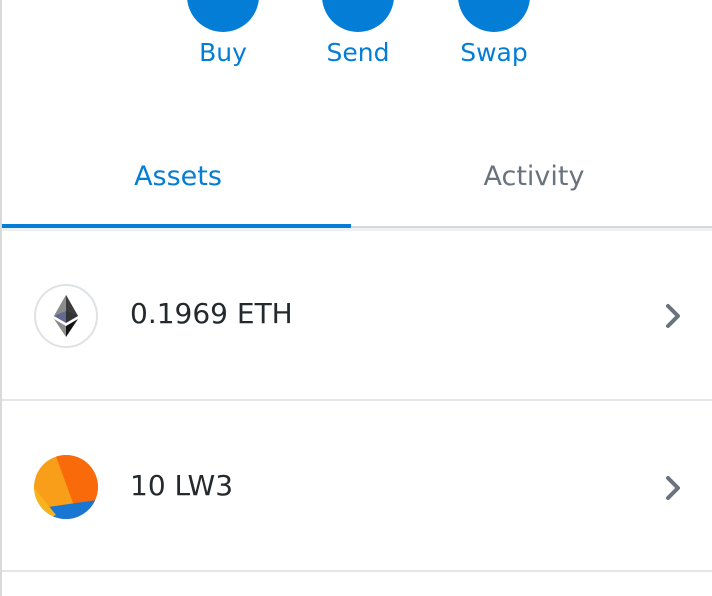 The width and height of the screenshot is (712, 596). What do you see at coordinates (494, 52) in the screenshot?
I see `swap-label: Swap` at bounding box center [494, 52].